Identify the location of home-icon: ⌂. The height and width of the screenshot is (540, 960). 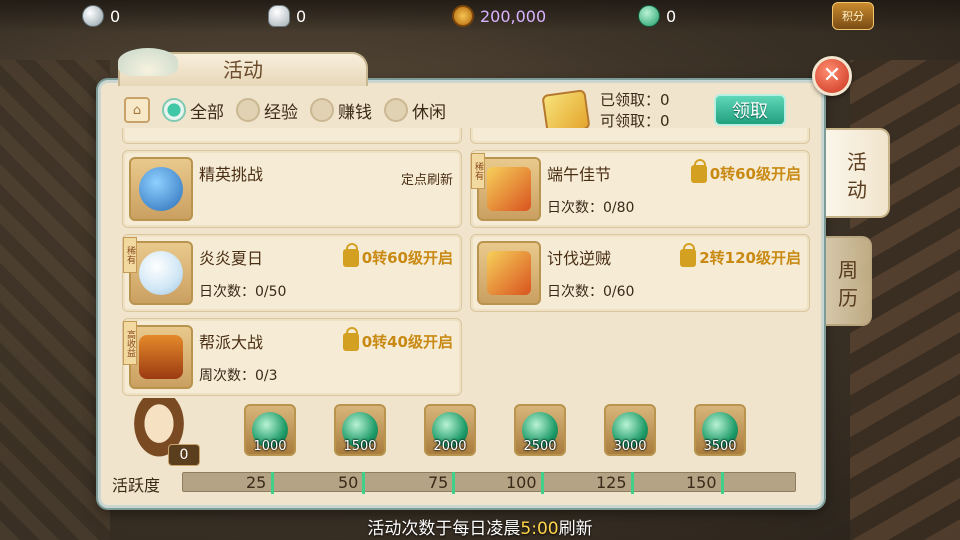
(137, 110).